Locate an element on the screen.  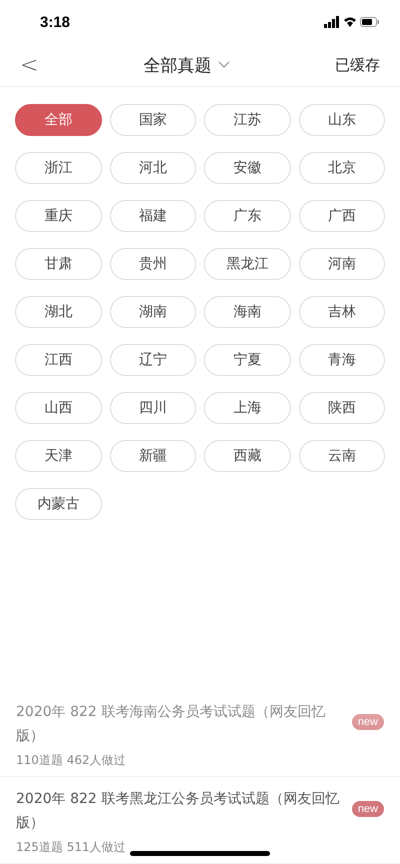
region-chip: 湖南 is located at coordinates (153, 312).